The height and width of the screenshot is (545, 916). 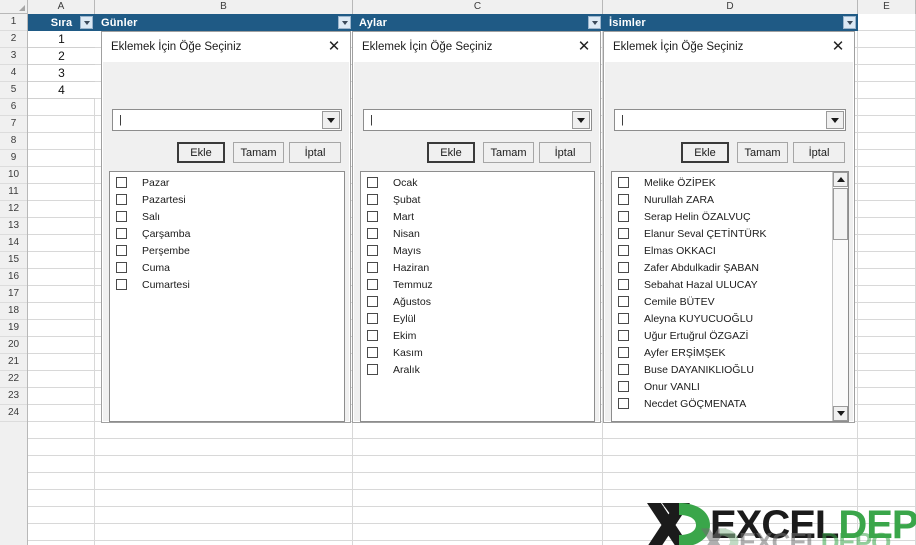 I want to click on column-header-d: D, so click(x=730, y=7).